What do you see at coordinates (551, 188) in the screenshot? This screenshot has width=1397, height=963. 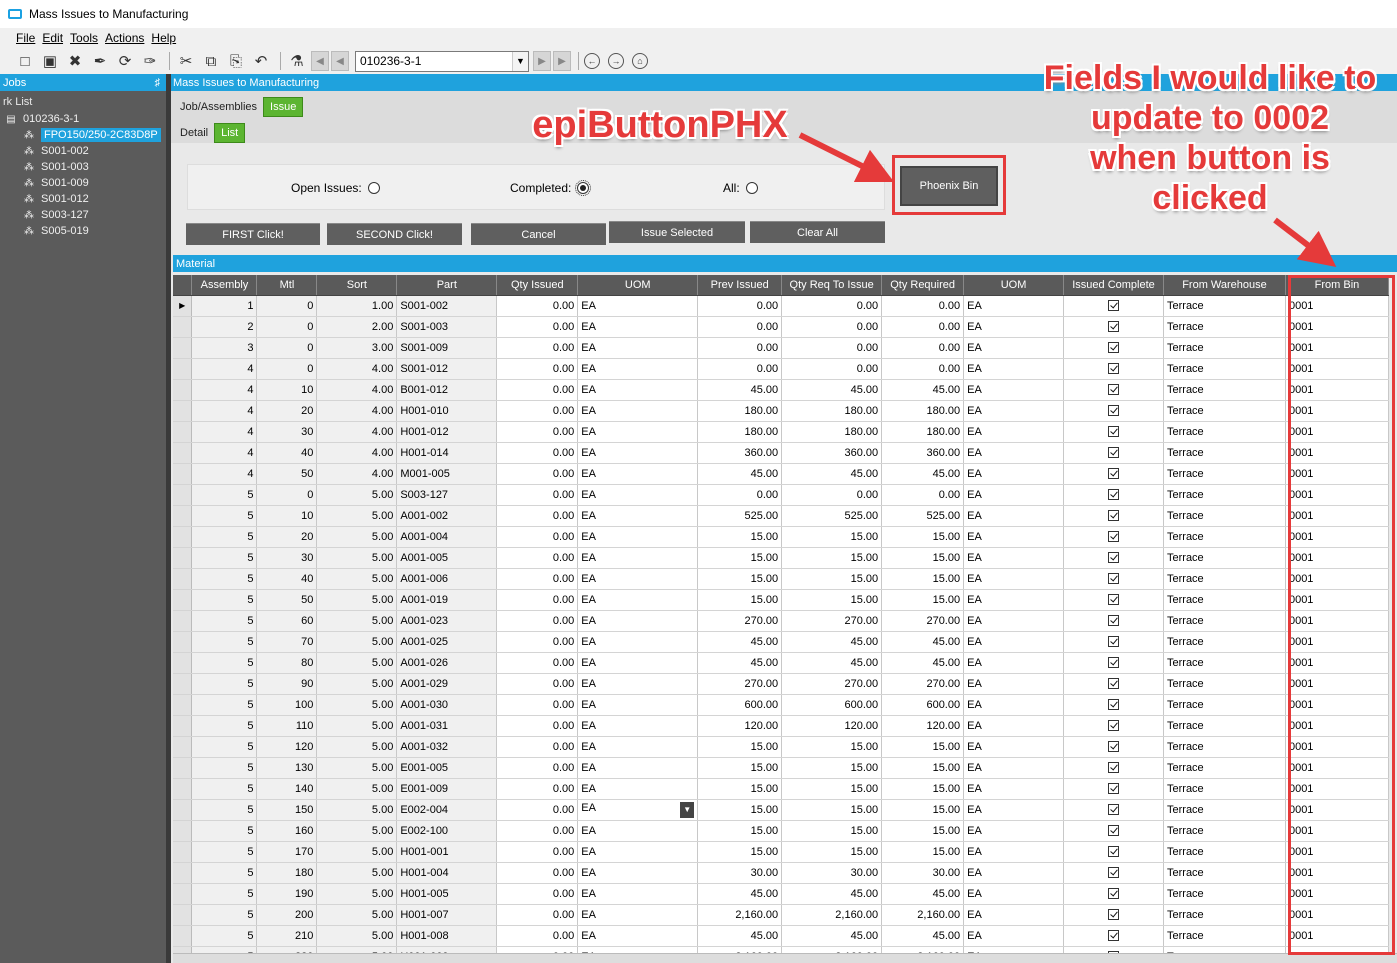 I see `completed-option: Completed:` at bounding box center [551, 188].